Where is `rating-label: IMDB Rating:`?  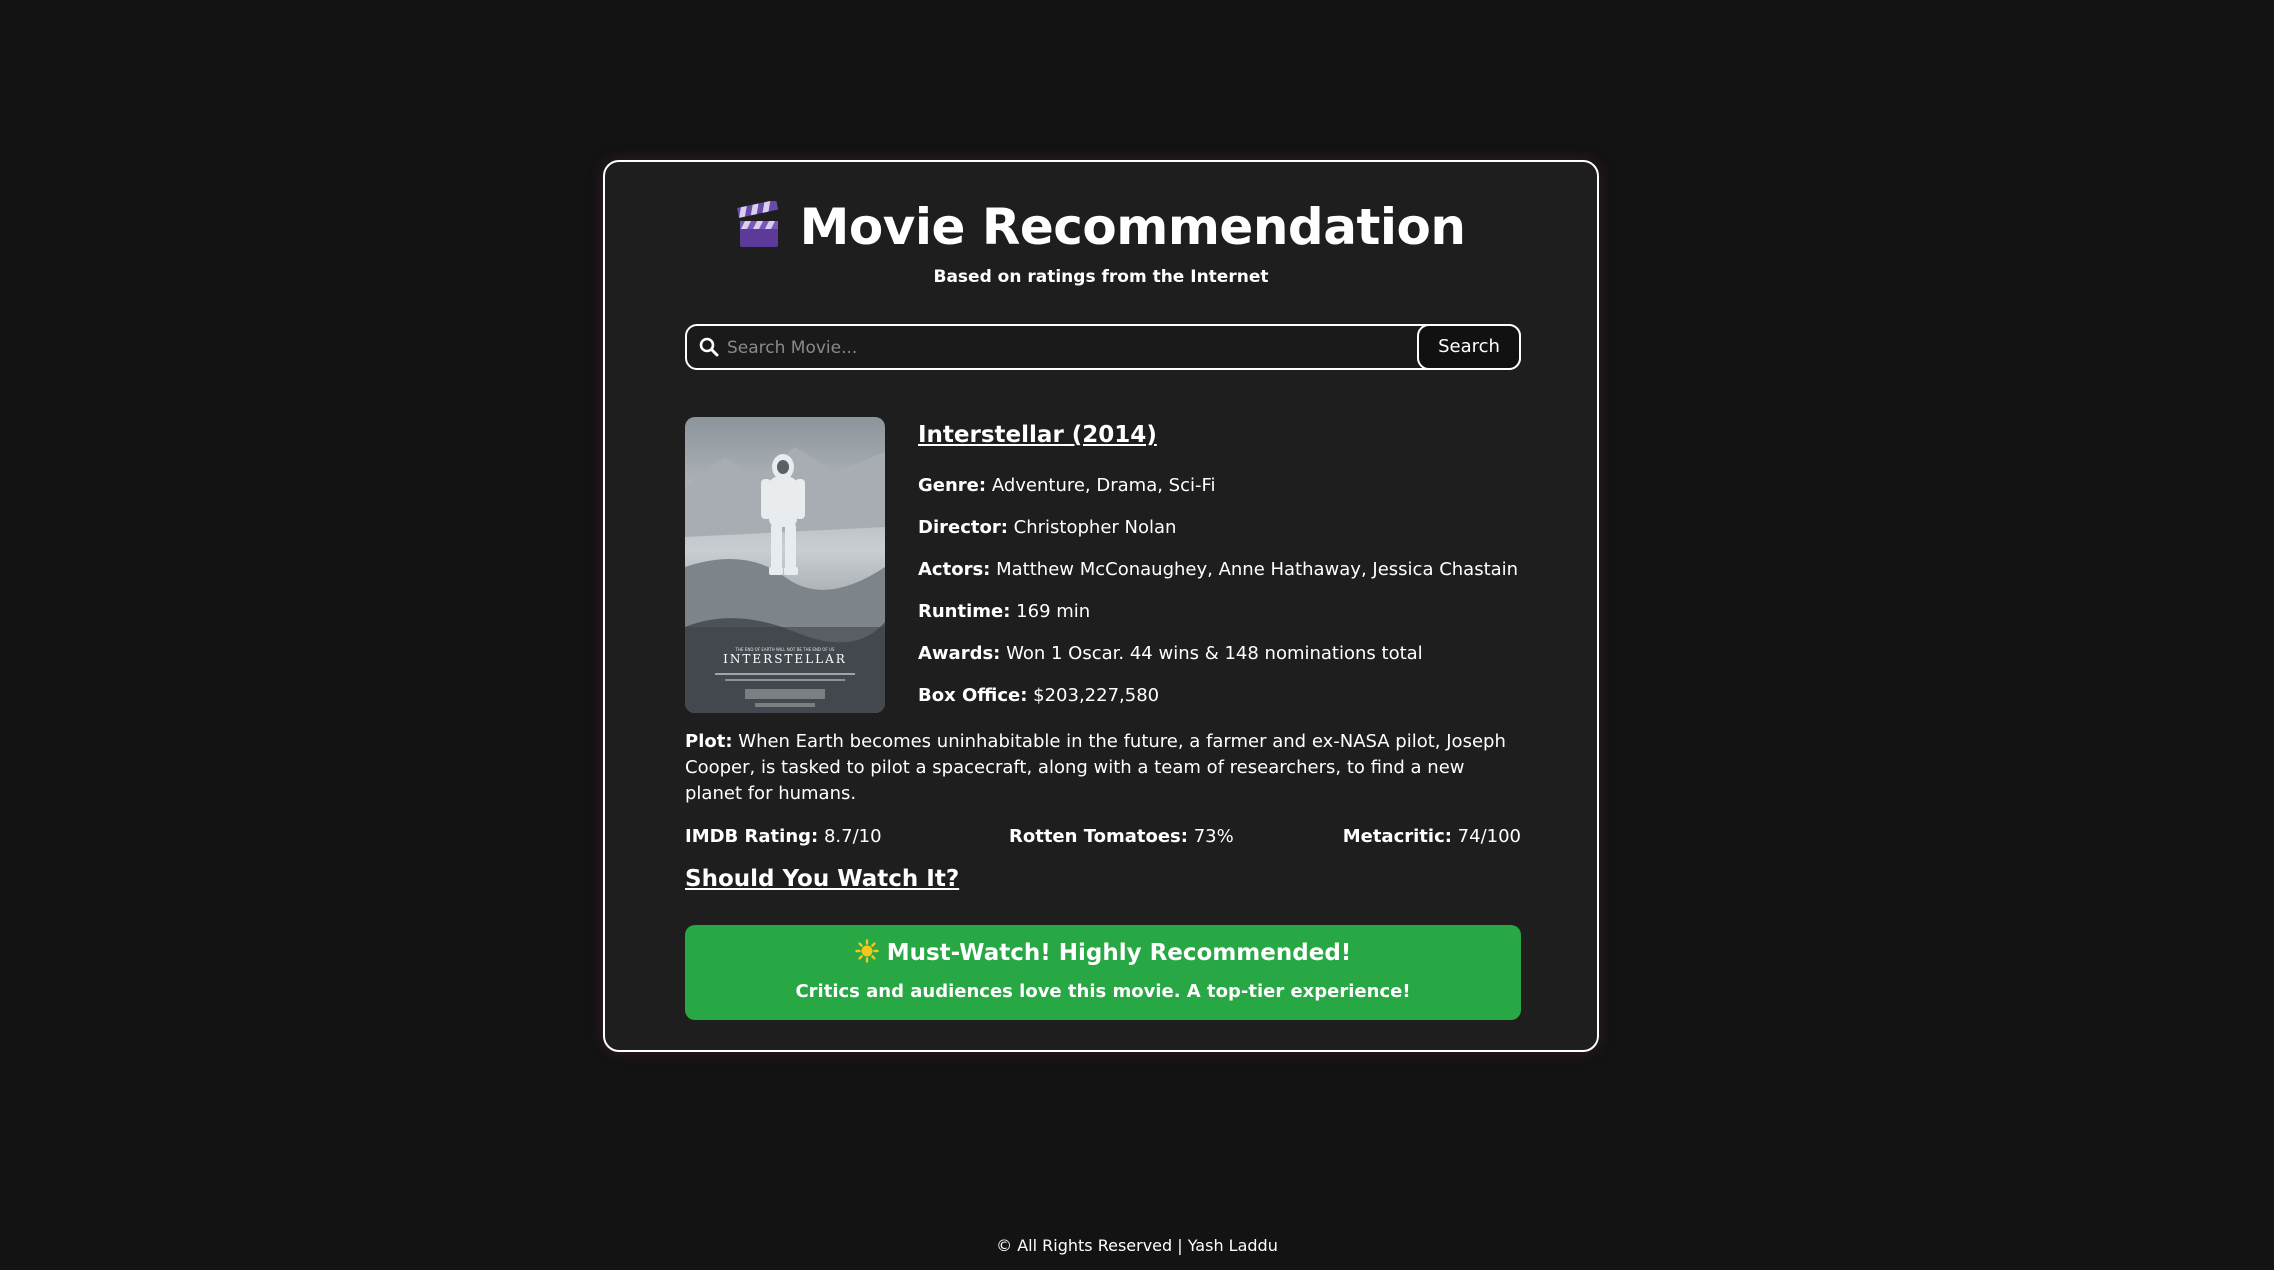 rating-label: IMDB Rating: is located at coordinates (752, 836).